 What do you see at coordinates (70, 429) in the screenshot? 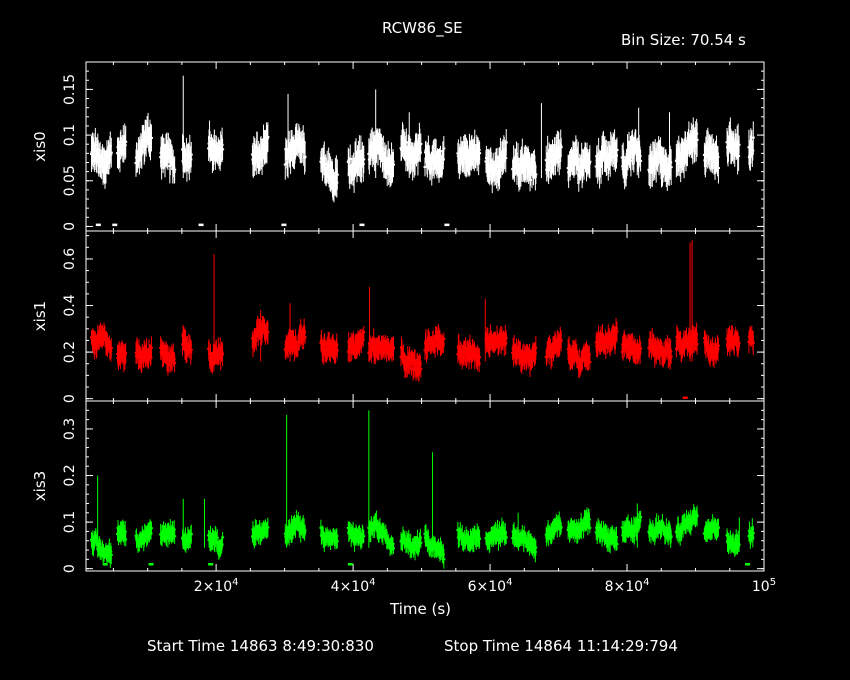
I see `xis3-y-tick-label: 0.3` at bounding box center [70, 429].